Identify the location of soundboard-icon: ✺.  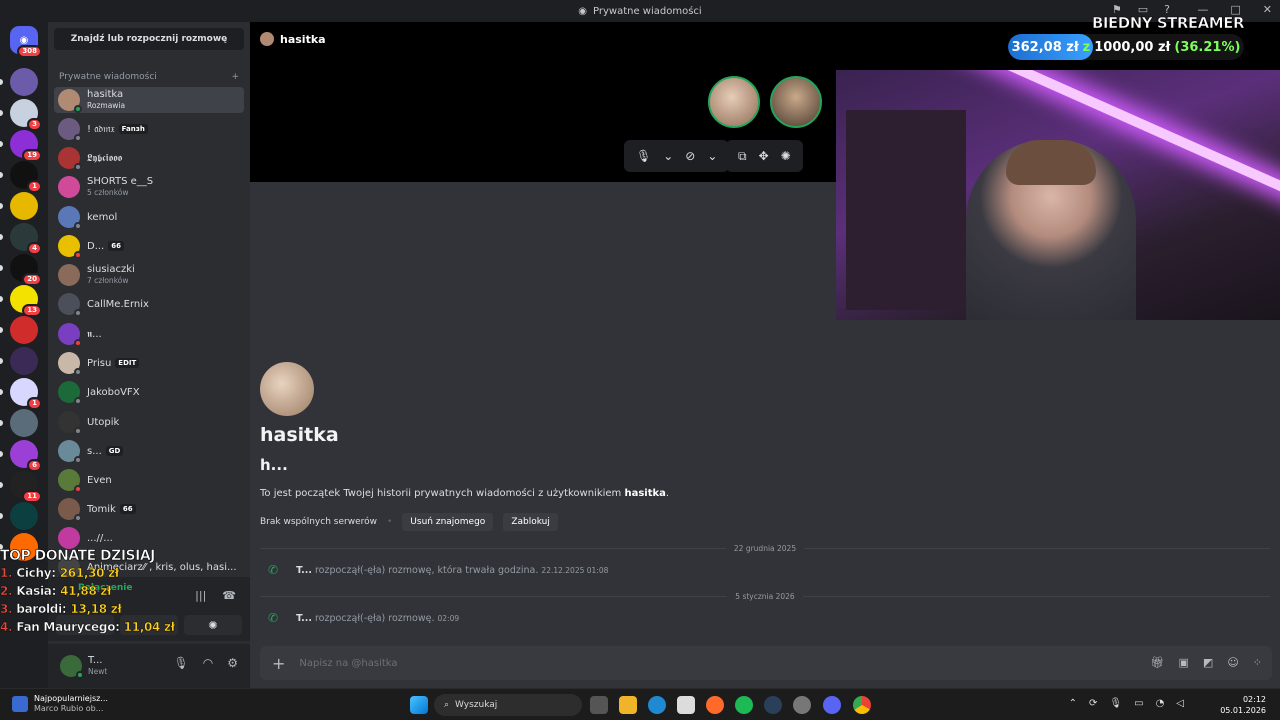
(786, 156).